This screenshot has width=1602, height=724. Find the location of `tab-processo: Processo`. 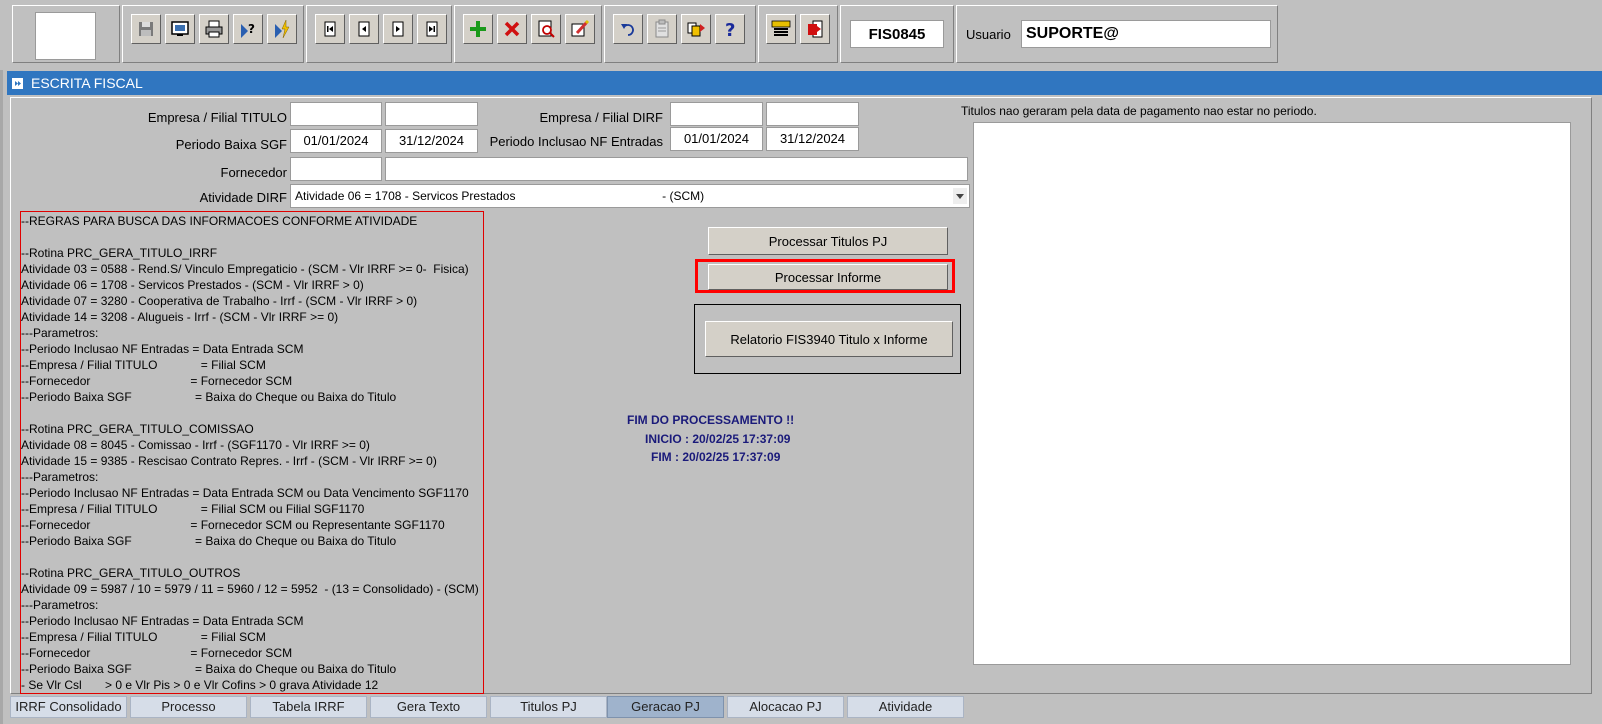

tab-processo: Processo is located at coordinates (188, 707).